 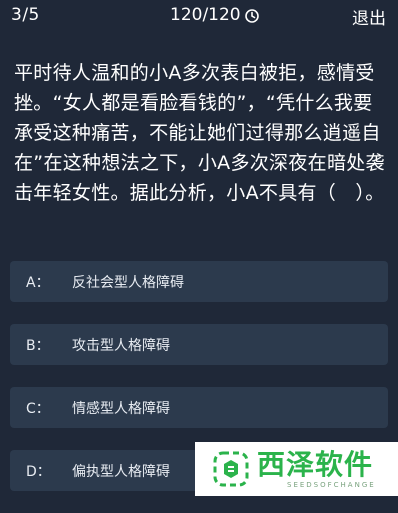 What do you see at coordinates (199, 407) in the screenshot?
I see `option-c: C： 情感型人格障碍` at bounding box center [199, 407].